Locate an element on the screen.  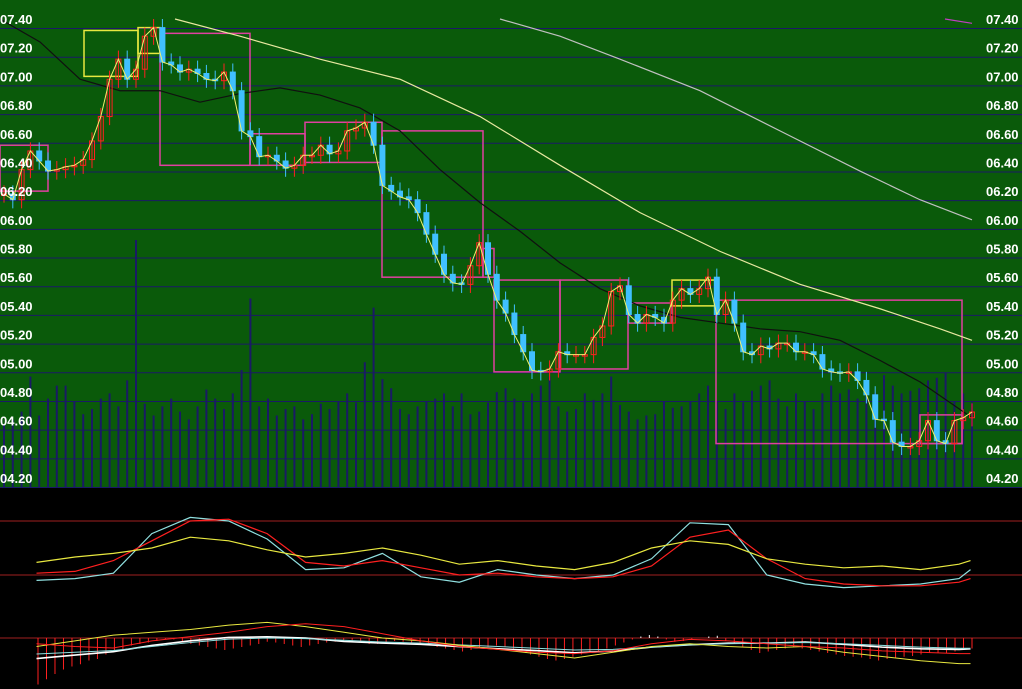
y-tick-label-right: 05.80 is located at coordinates (1002, 249).